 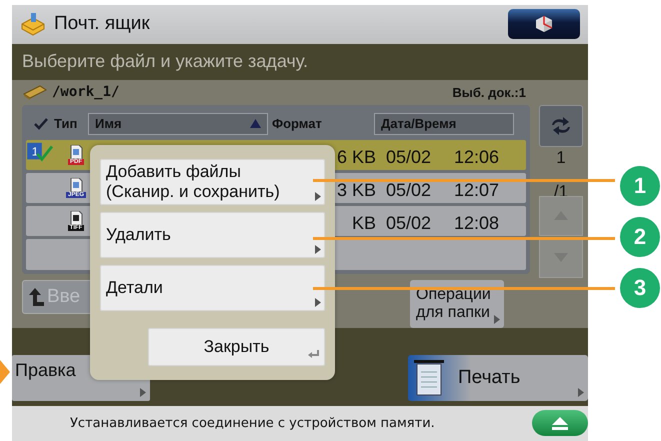 I want to click on selected-count: Выб. док.:1, so click(x=489, y=92).